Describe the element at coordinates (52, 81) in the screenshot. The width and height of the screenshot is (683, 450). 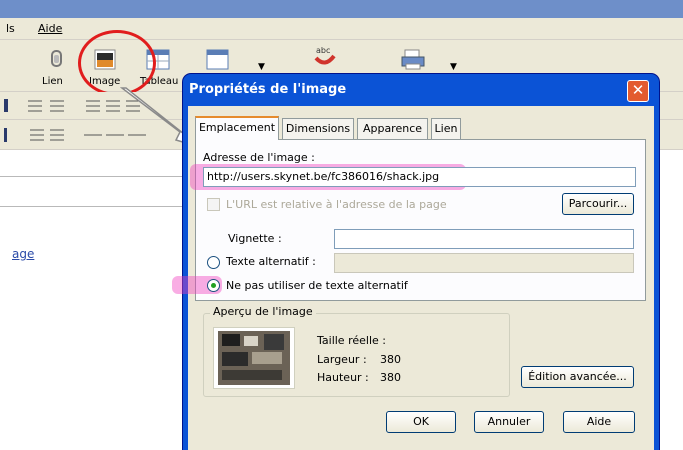
I see `toolbar-label-link: Lien` at that location.